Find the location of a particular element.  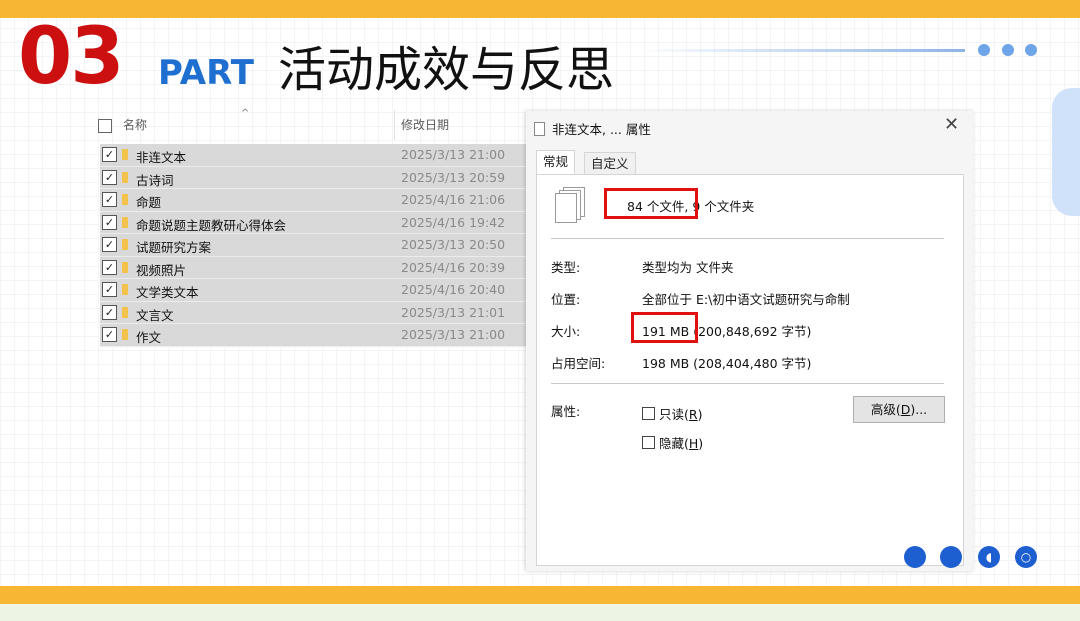

hidden-option: 隐藏(H) is located at coordinates (672, 442).